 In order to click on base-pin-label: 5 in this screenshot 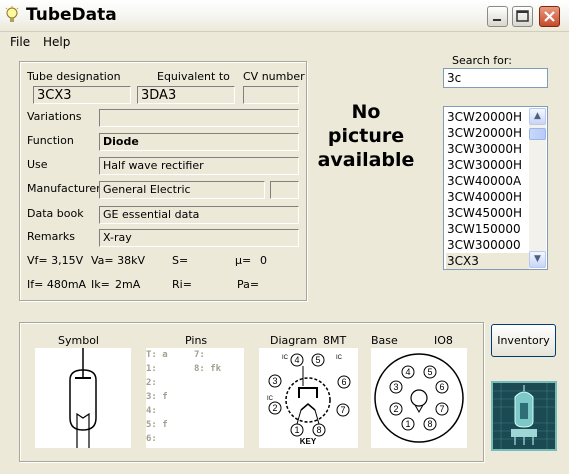, I will do `click(429, 372)`.